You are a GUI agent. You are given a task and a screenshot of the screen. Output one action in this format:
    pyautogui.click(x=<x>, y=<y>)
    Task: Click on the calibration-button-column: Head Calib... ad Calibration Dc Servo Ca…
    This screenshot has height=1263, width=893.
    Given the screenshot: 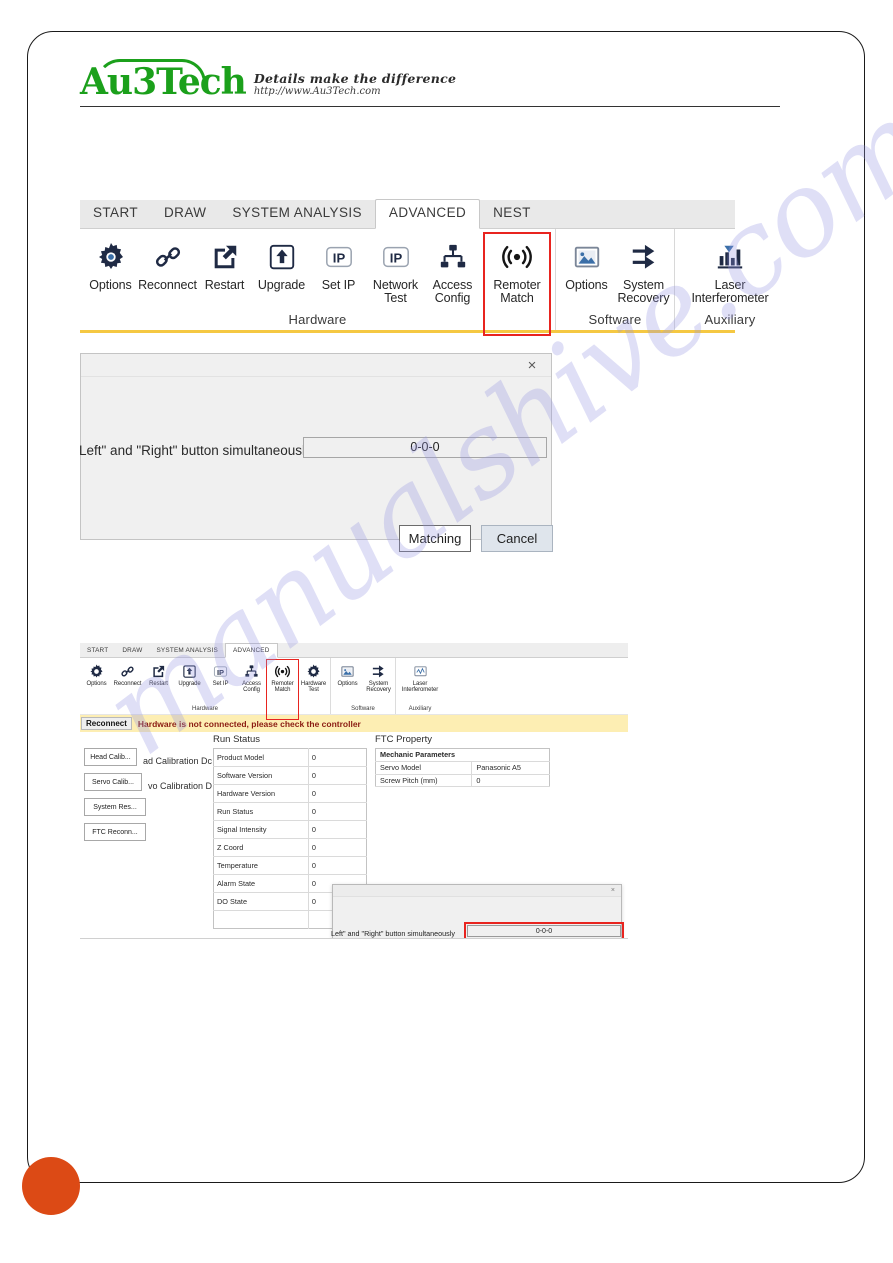 What is the action you would take?
    pyautogui.click(x=148, y=798)
    